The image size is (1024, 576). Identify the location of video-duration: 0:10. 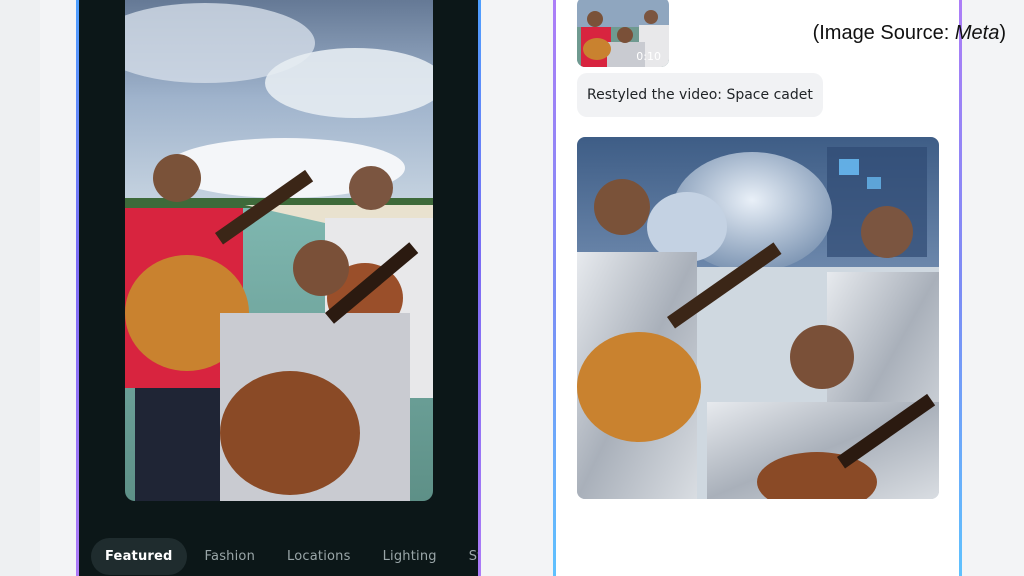
(648, 56).